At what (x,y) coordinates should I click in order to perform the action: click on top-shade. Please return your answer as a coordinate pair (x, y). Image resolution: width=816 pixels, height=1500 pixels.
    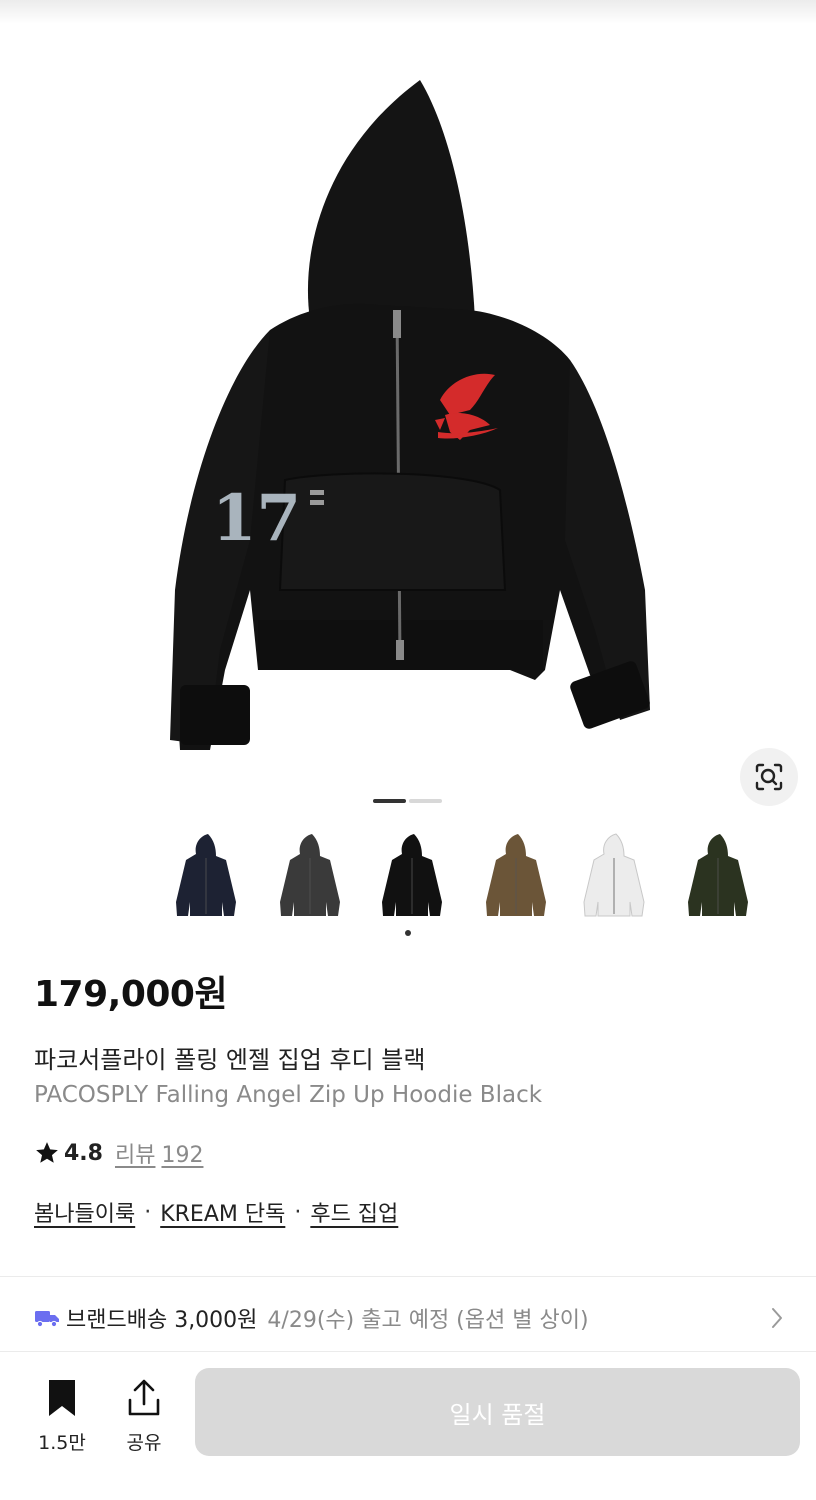
    Looking at the image, I should click on (408, 12).